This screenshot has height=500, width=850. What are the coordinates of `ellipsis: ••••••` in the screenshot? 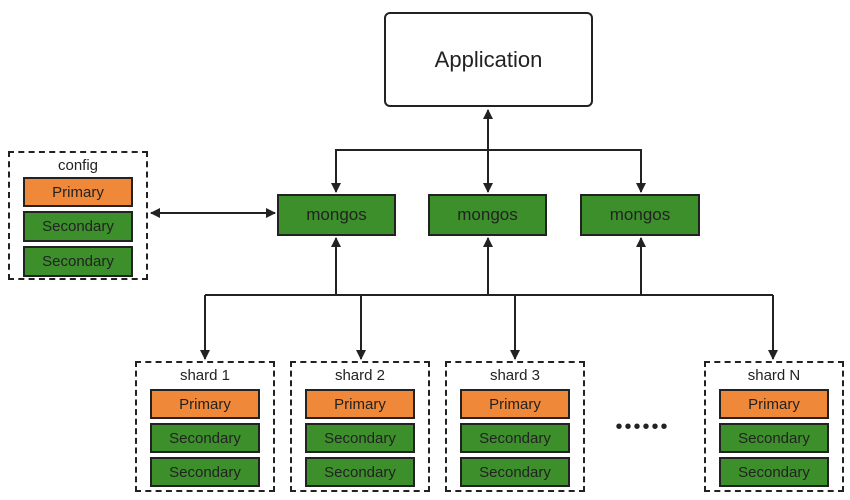 It's located at (642, 426).